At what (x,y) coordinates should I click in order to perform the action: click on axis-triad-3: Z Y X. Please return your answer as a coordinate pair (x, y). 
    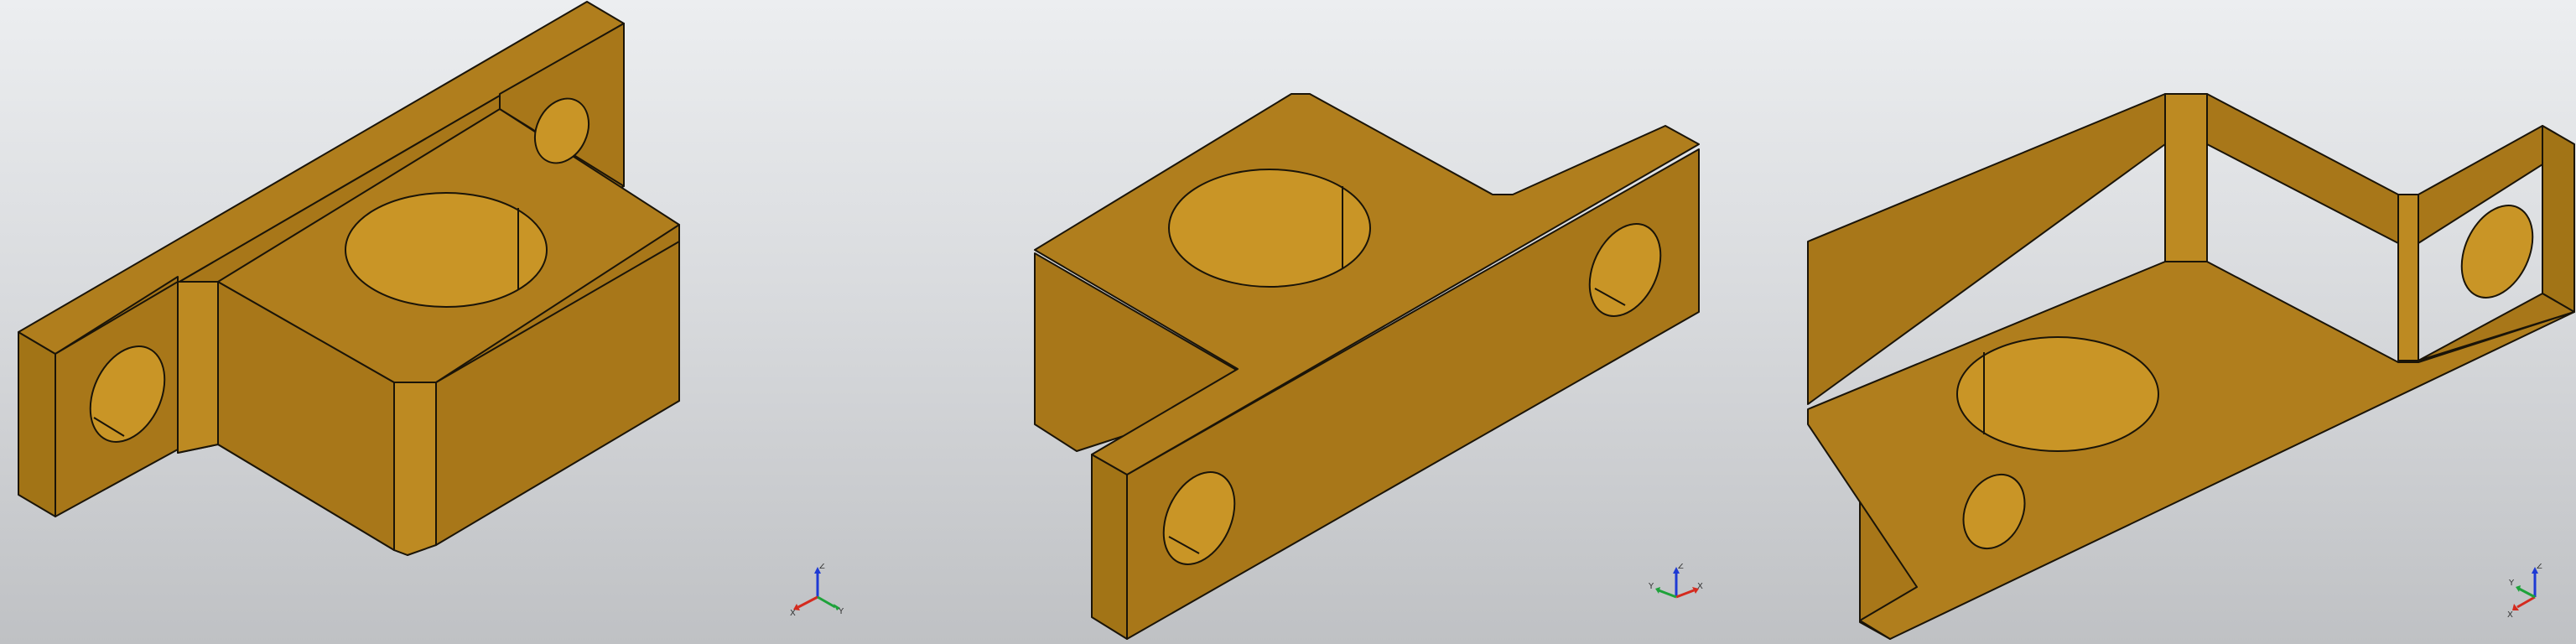
    Looking at the image, I should click on (2524, 592).